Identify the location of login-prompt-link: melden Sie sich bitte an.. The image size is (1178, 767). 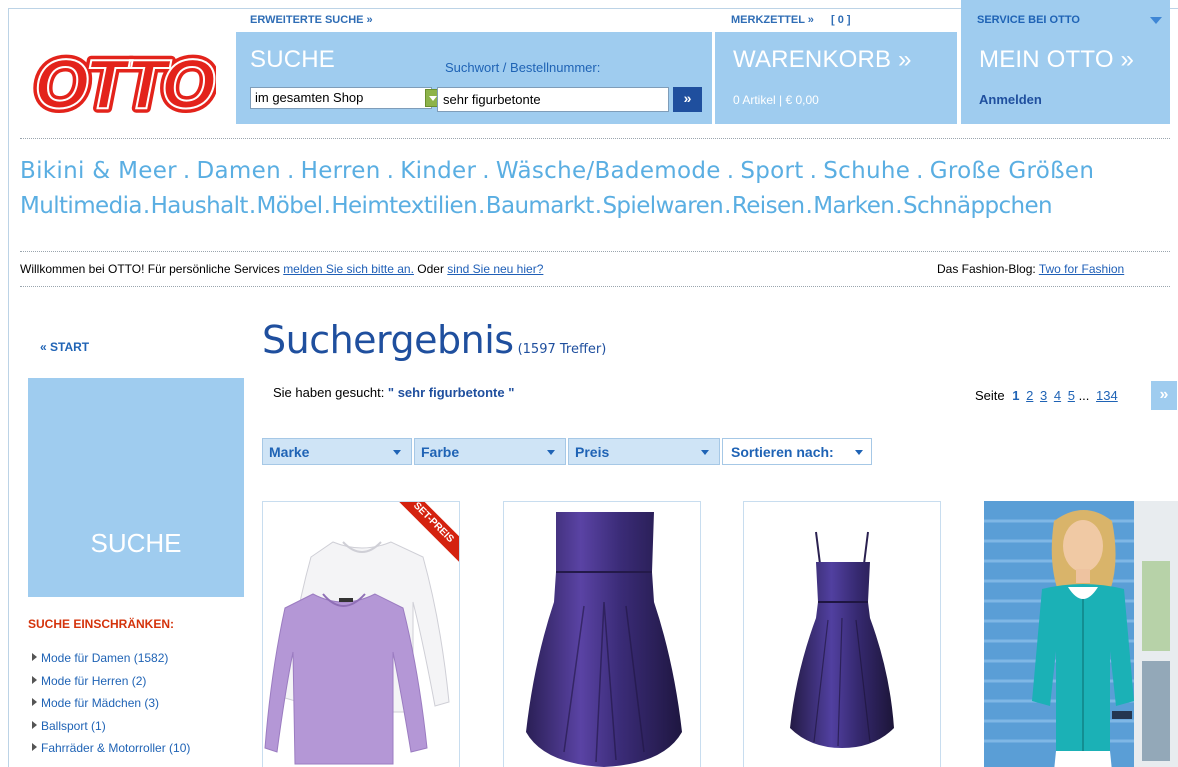
(348, 269).